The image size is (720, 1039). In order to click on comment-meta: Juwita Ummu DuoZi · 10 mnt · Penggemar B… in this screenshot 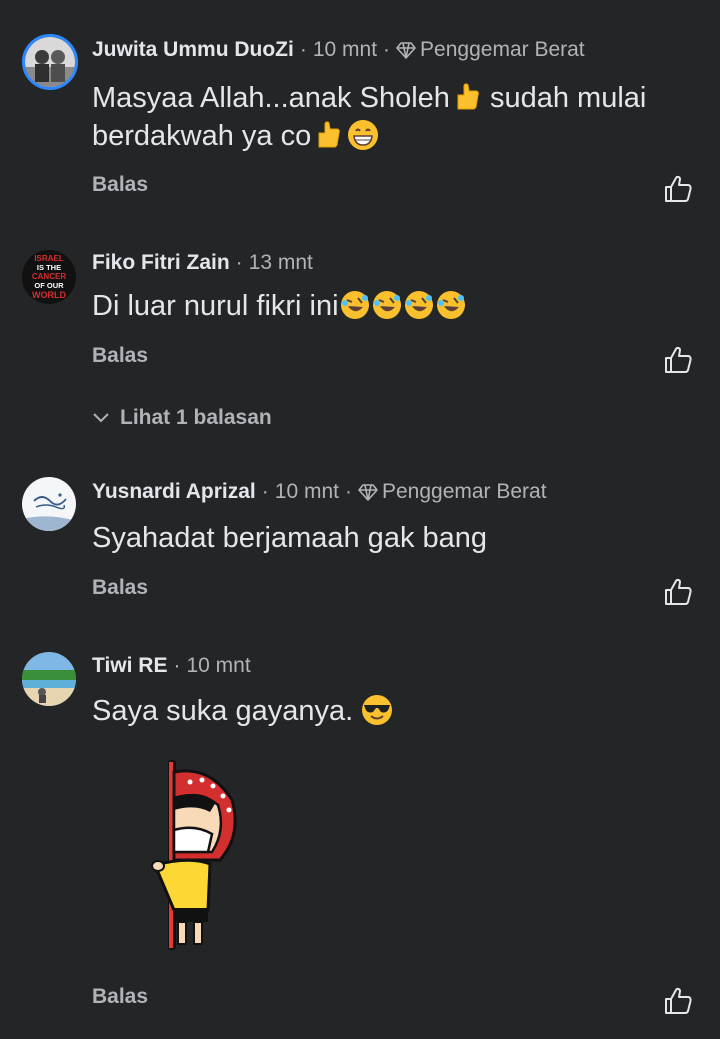, I will do `click(338, 50)`.